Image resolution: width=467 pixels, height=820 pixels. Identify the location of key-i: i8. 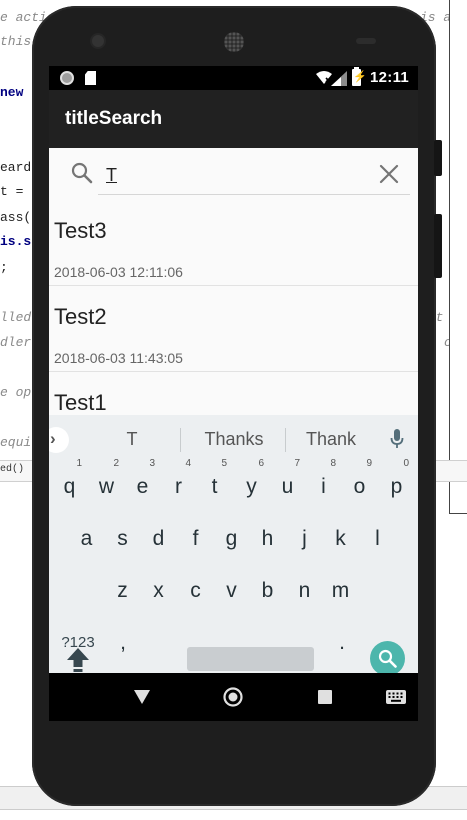
(323, 483).